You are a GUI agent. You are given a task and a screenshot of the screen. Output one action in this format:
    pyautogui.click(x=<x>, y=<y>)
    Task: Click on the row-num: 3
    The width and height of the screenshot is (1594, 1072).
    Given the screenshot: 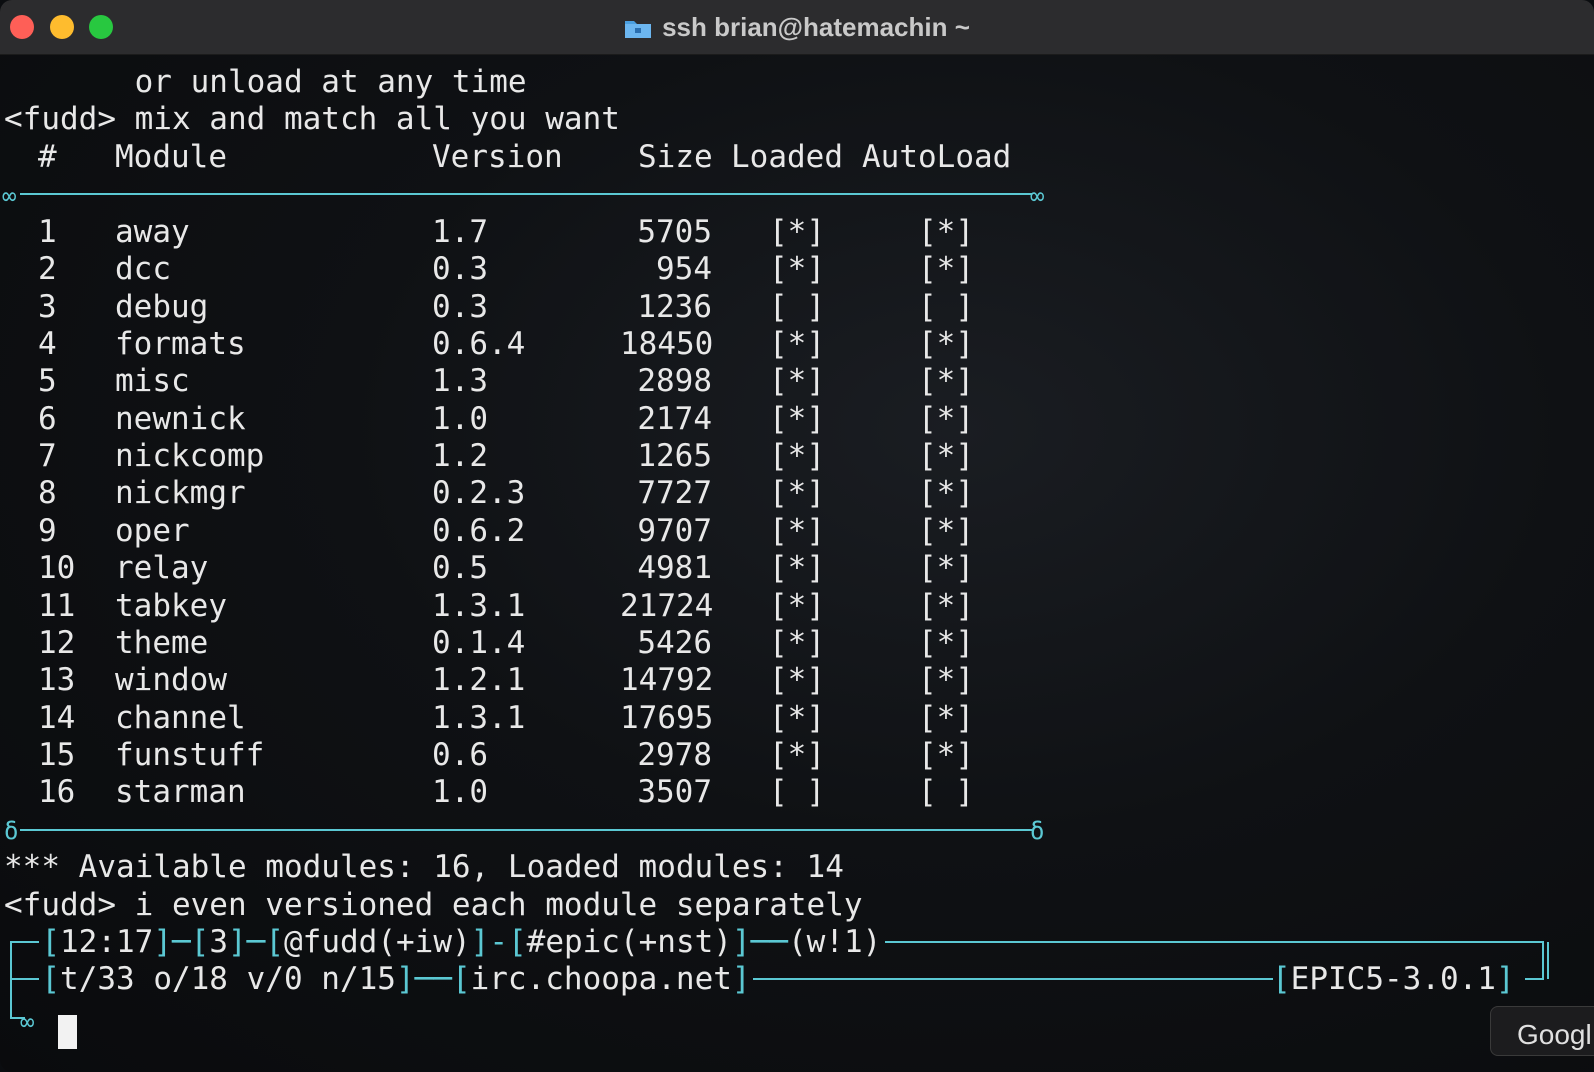 What is the action you would take?
    pyautogui.click(x=47, y=307)
    